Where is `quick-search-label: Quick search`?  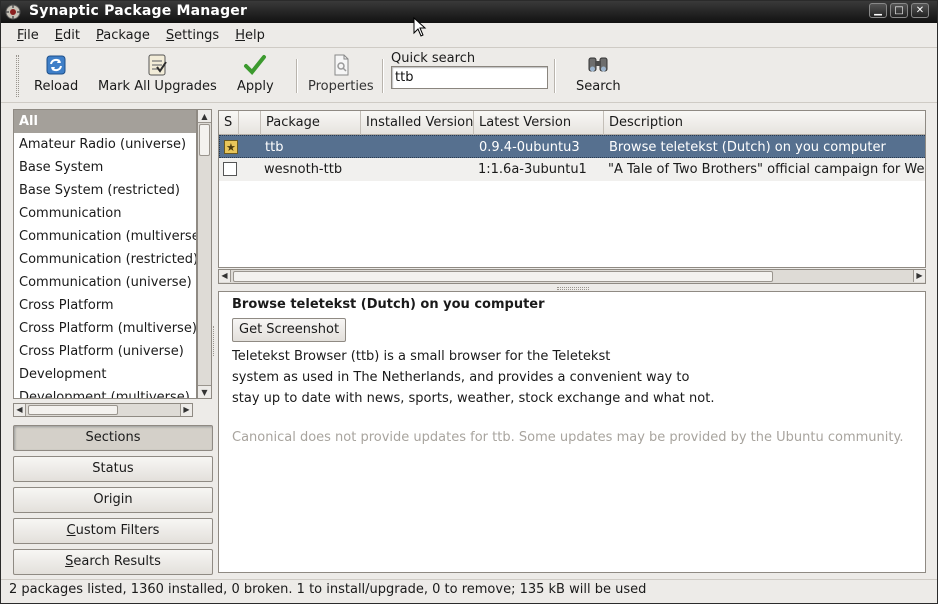
quick-search-label: Quick search is located at coordinates (433, 58).